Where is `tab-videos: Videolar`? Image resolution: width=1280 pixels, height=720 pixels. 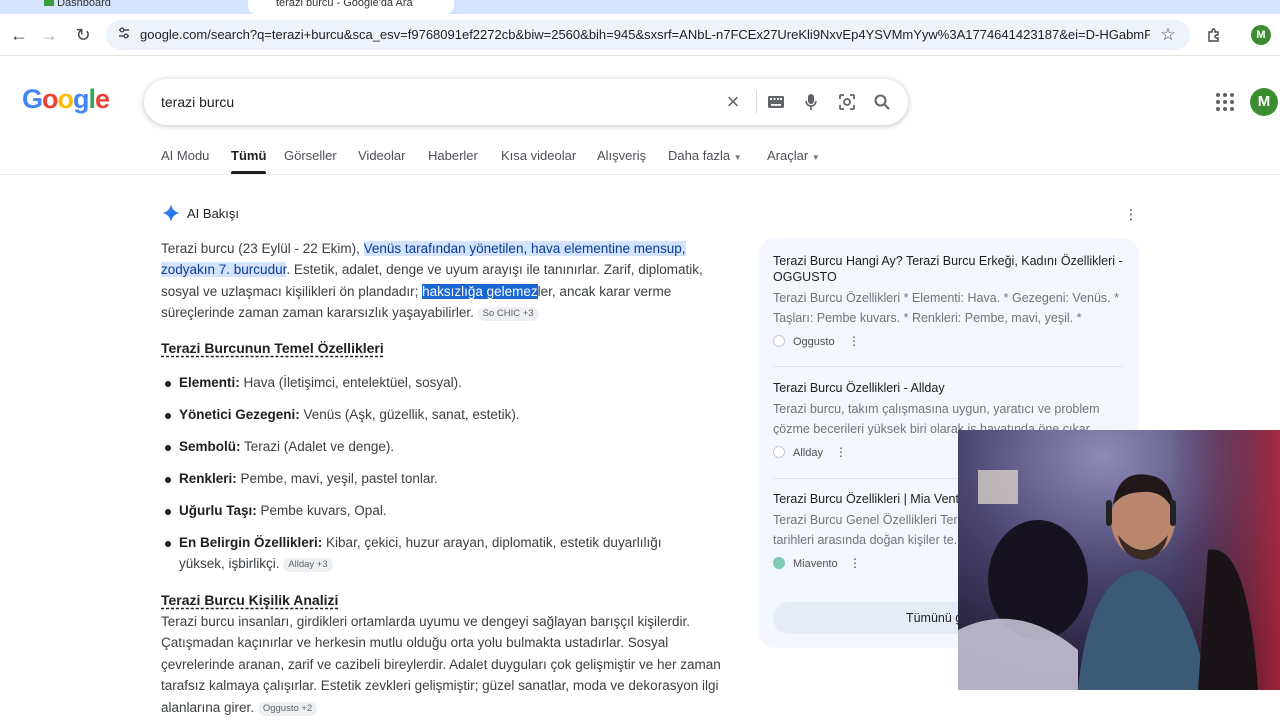
tab-videos: Videolar is located at coordinates (381, 155).